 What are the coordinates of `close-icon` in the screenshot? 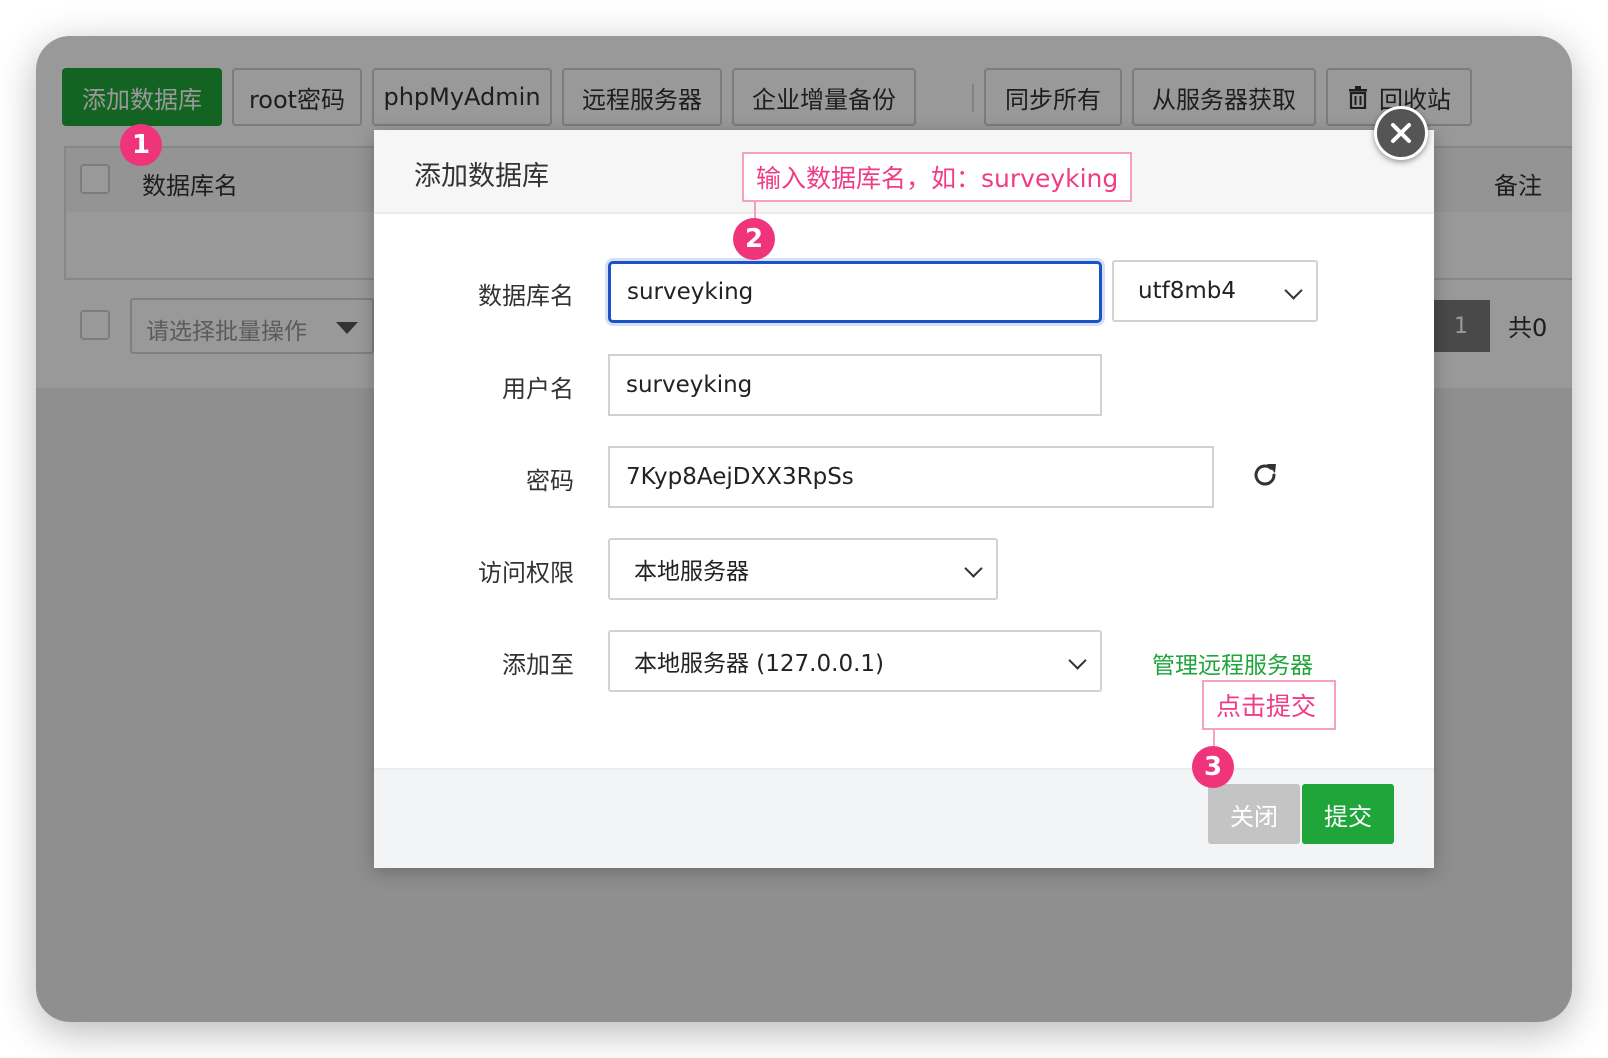 It's located at (1401, 133).